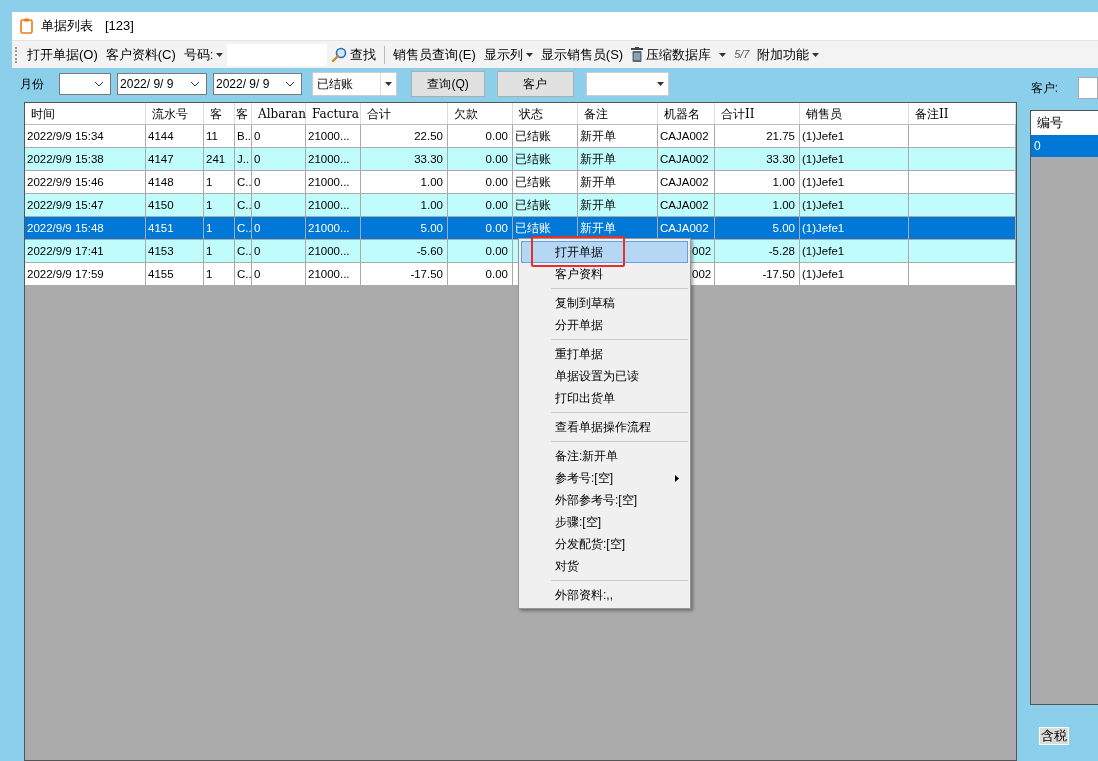 The image size is (1098, 761). Describe the element at coordinates (65, 228) in the screenshot. I see `table-cell: 2022/9/9 15:48` at that location.